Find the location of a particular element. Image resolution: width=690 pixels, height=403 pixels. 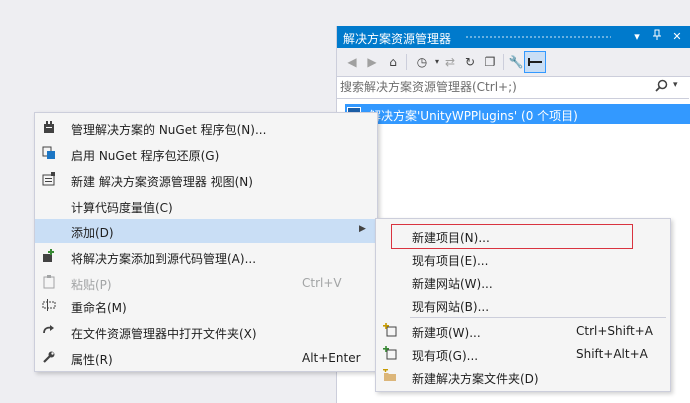

solution-explorer-titlebar: 解决方案资源管理器 ▾ ✕ is located at coordinates (513, 37).